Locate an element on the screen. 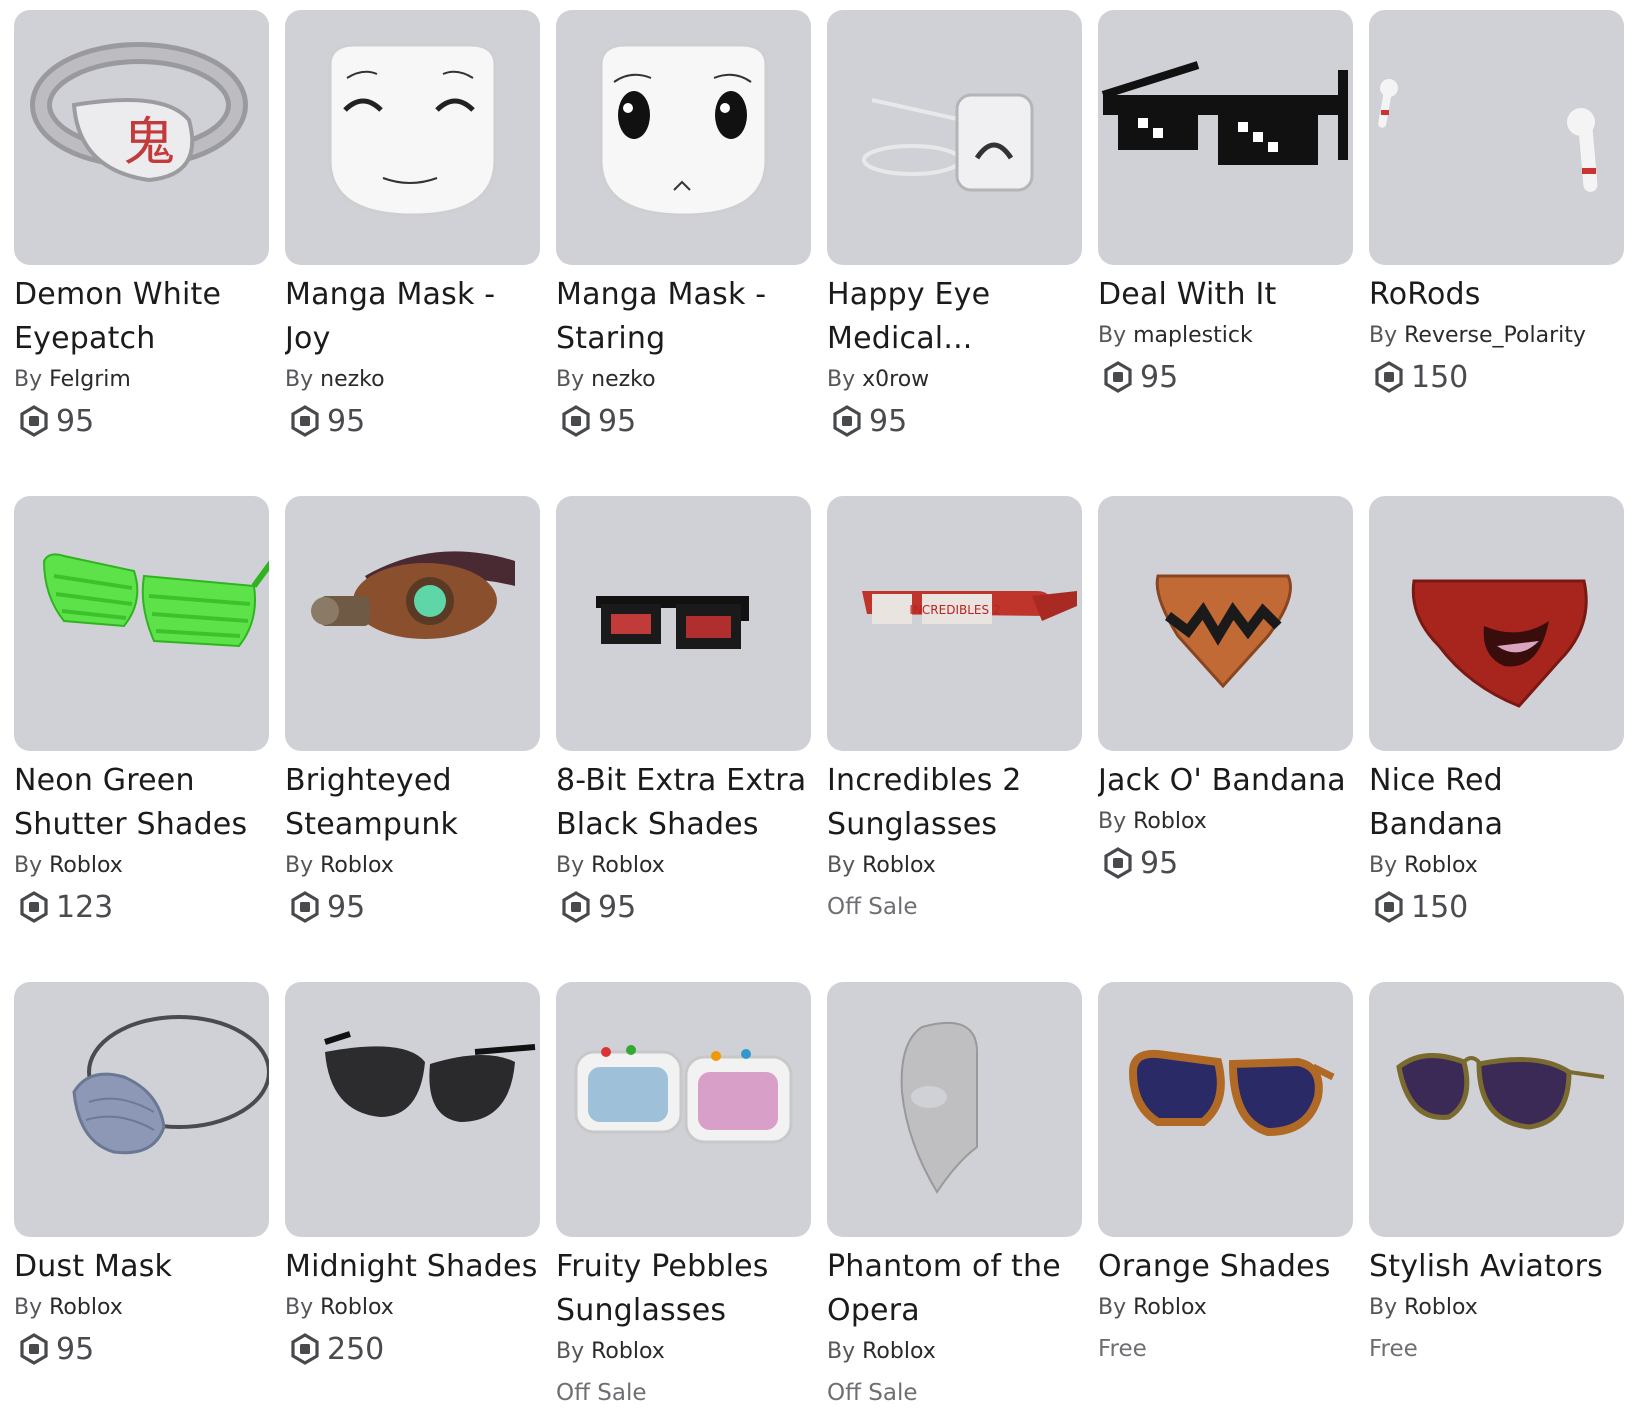 Image resolution: width=1640 pixels, height=1422 pixels. creator-link: x0row is located at coordinates (895, 379).